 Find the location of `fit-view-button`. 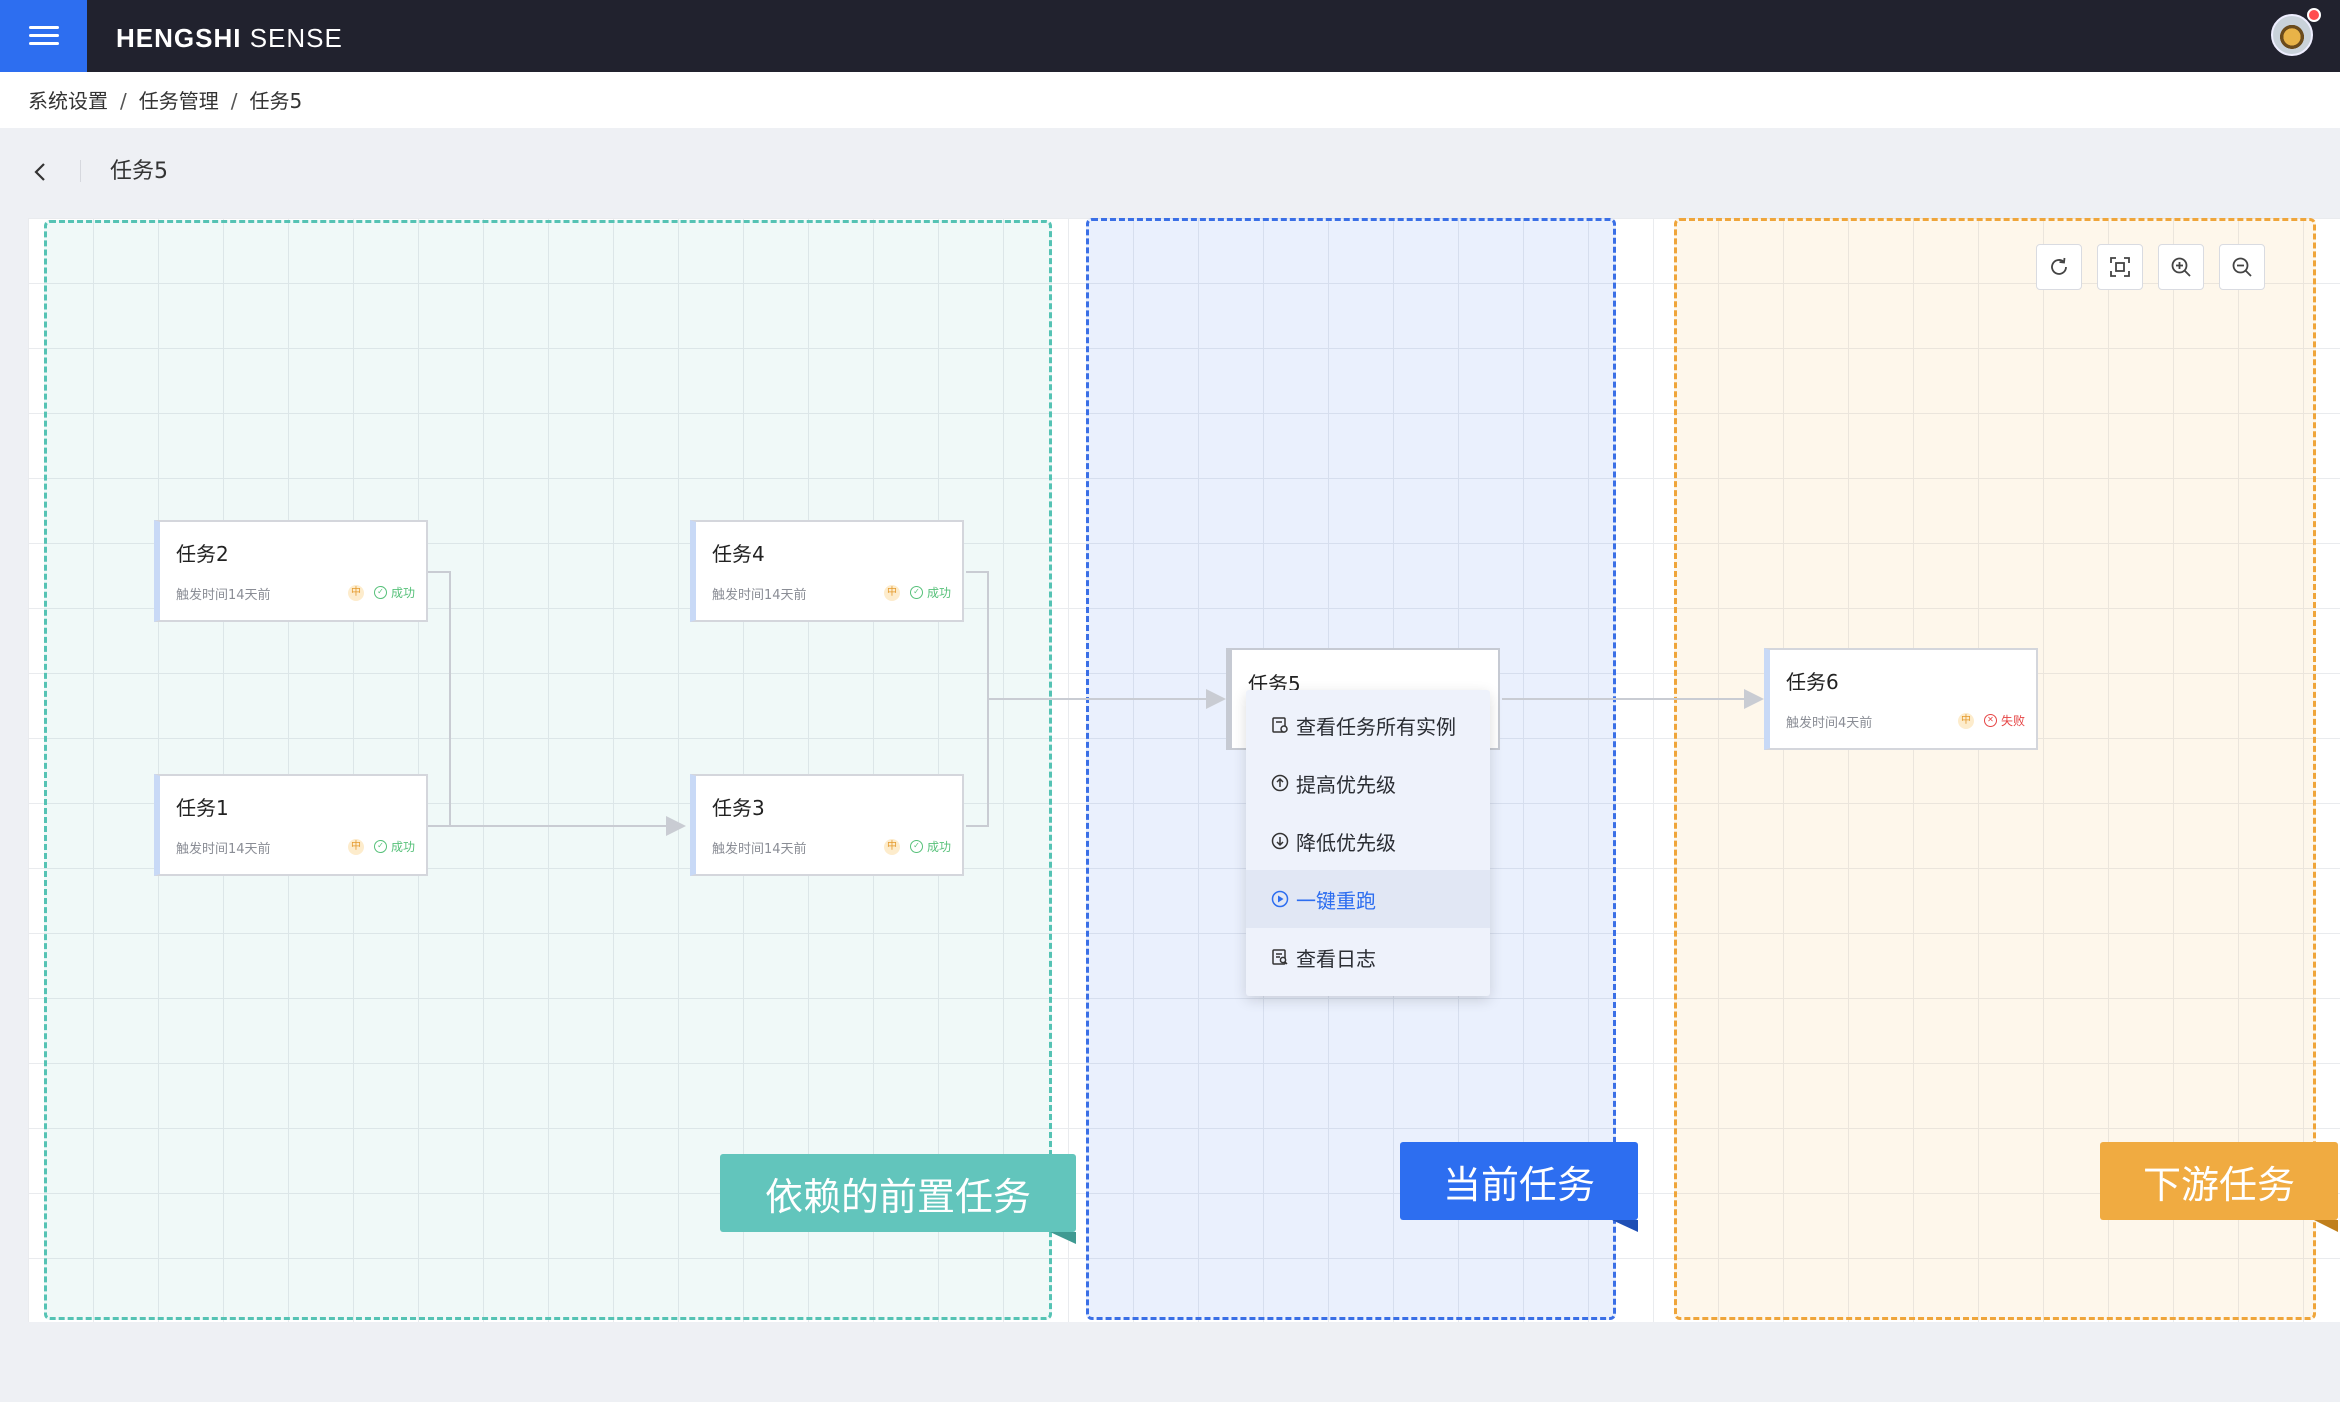

fit-view-button is located at coordinates (2120, 267).